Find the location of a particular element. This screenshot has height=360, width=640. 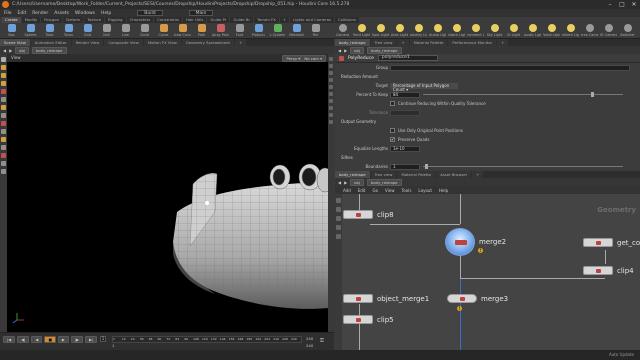

last-frame-button: ▶| is located at coordinates (91, 339).